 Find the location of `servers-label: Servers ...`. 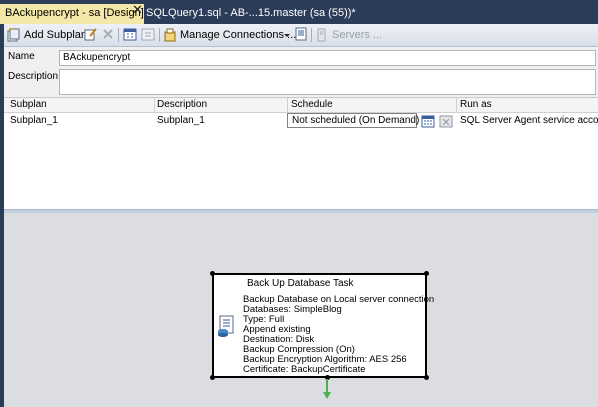

servers-label: Servers ... is located at coordinates (357, 35).